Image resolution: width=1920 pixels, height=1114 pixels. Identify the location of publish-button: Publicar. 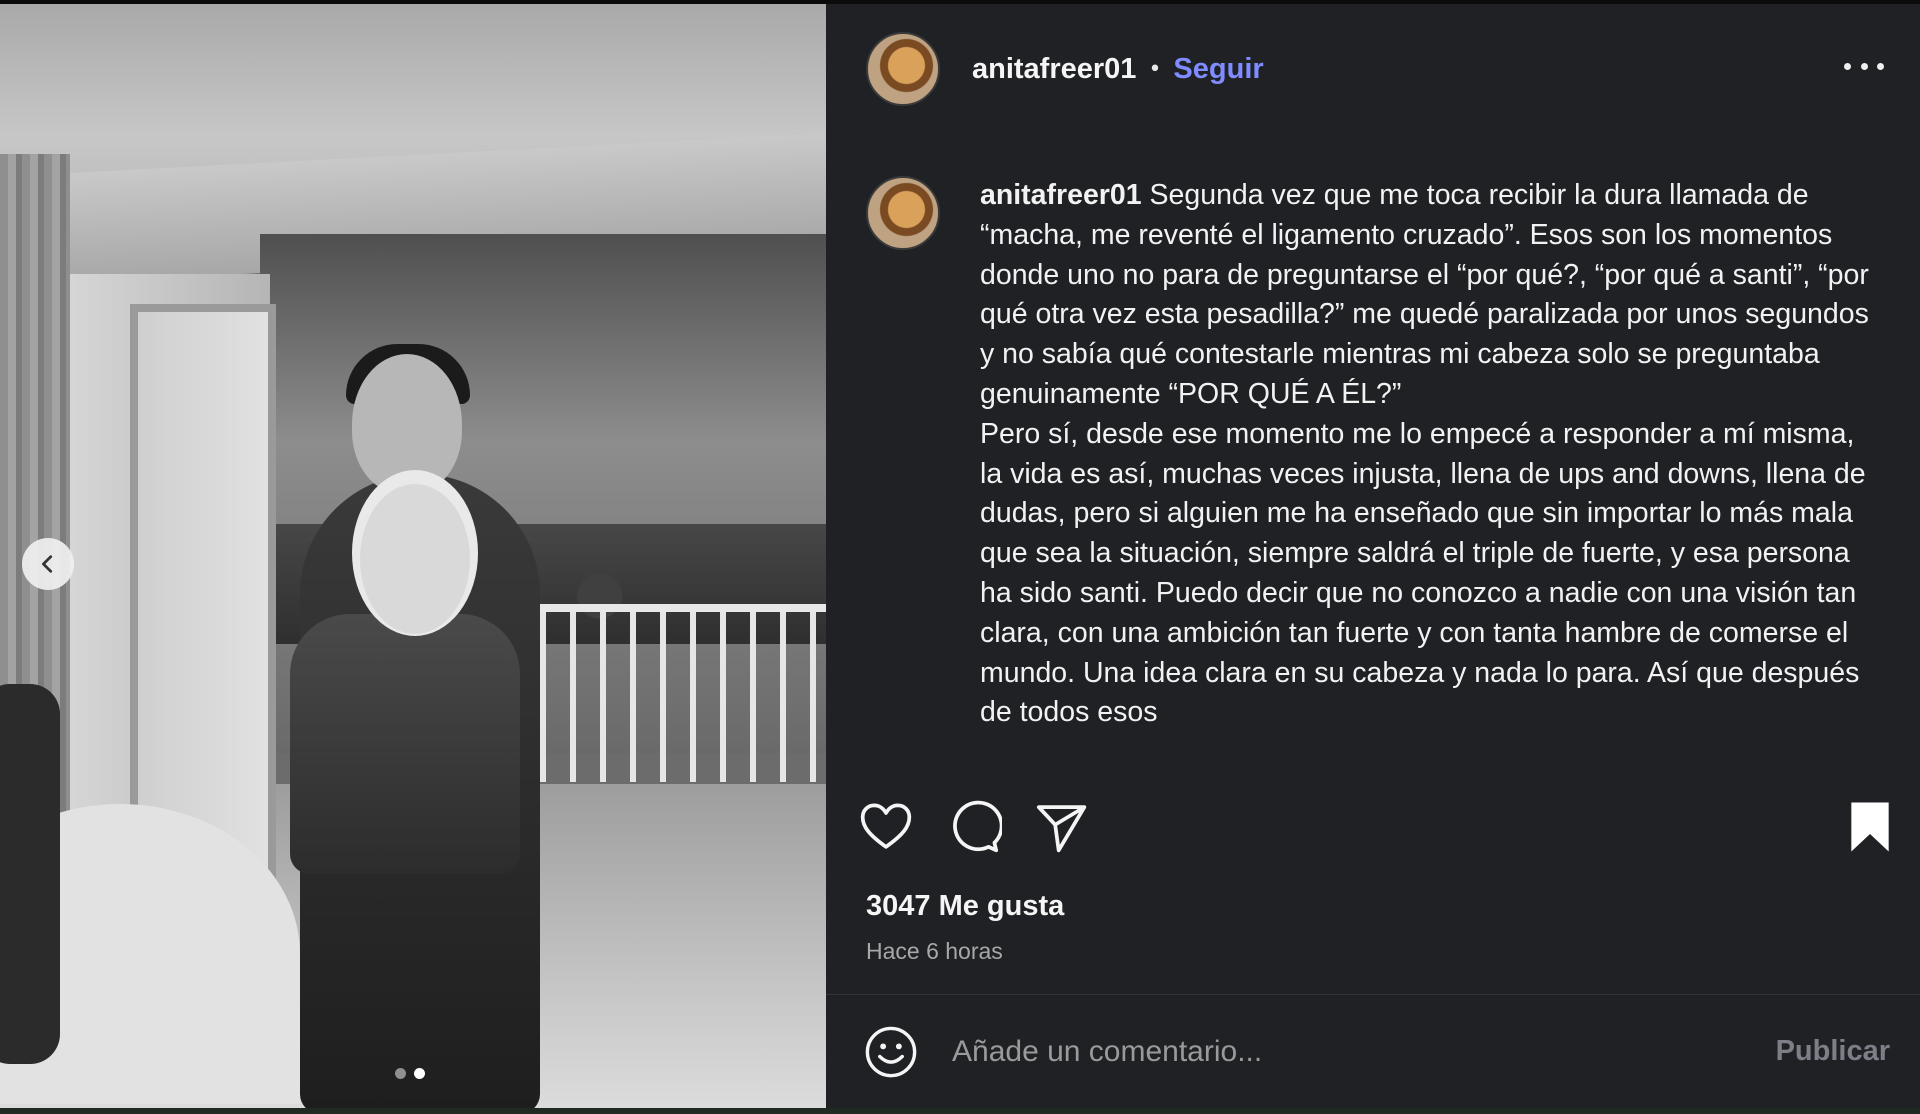
(1833, 1051).